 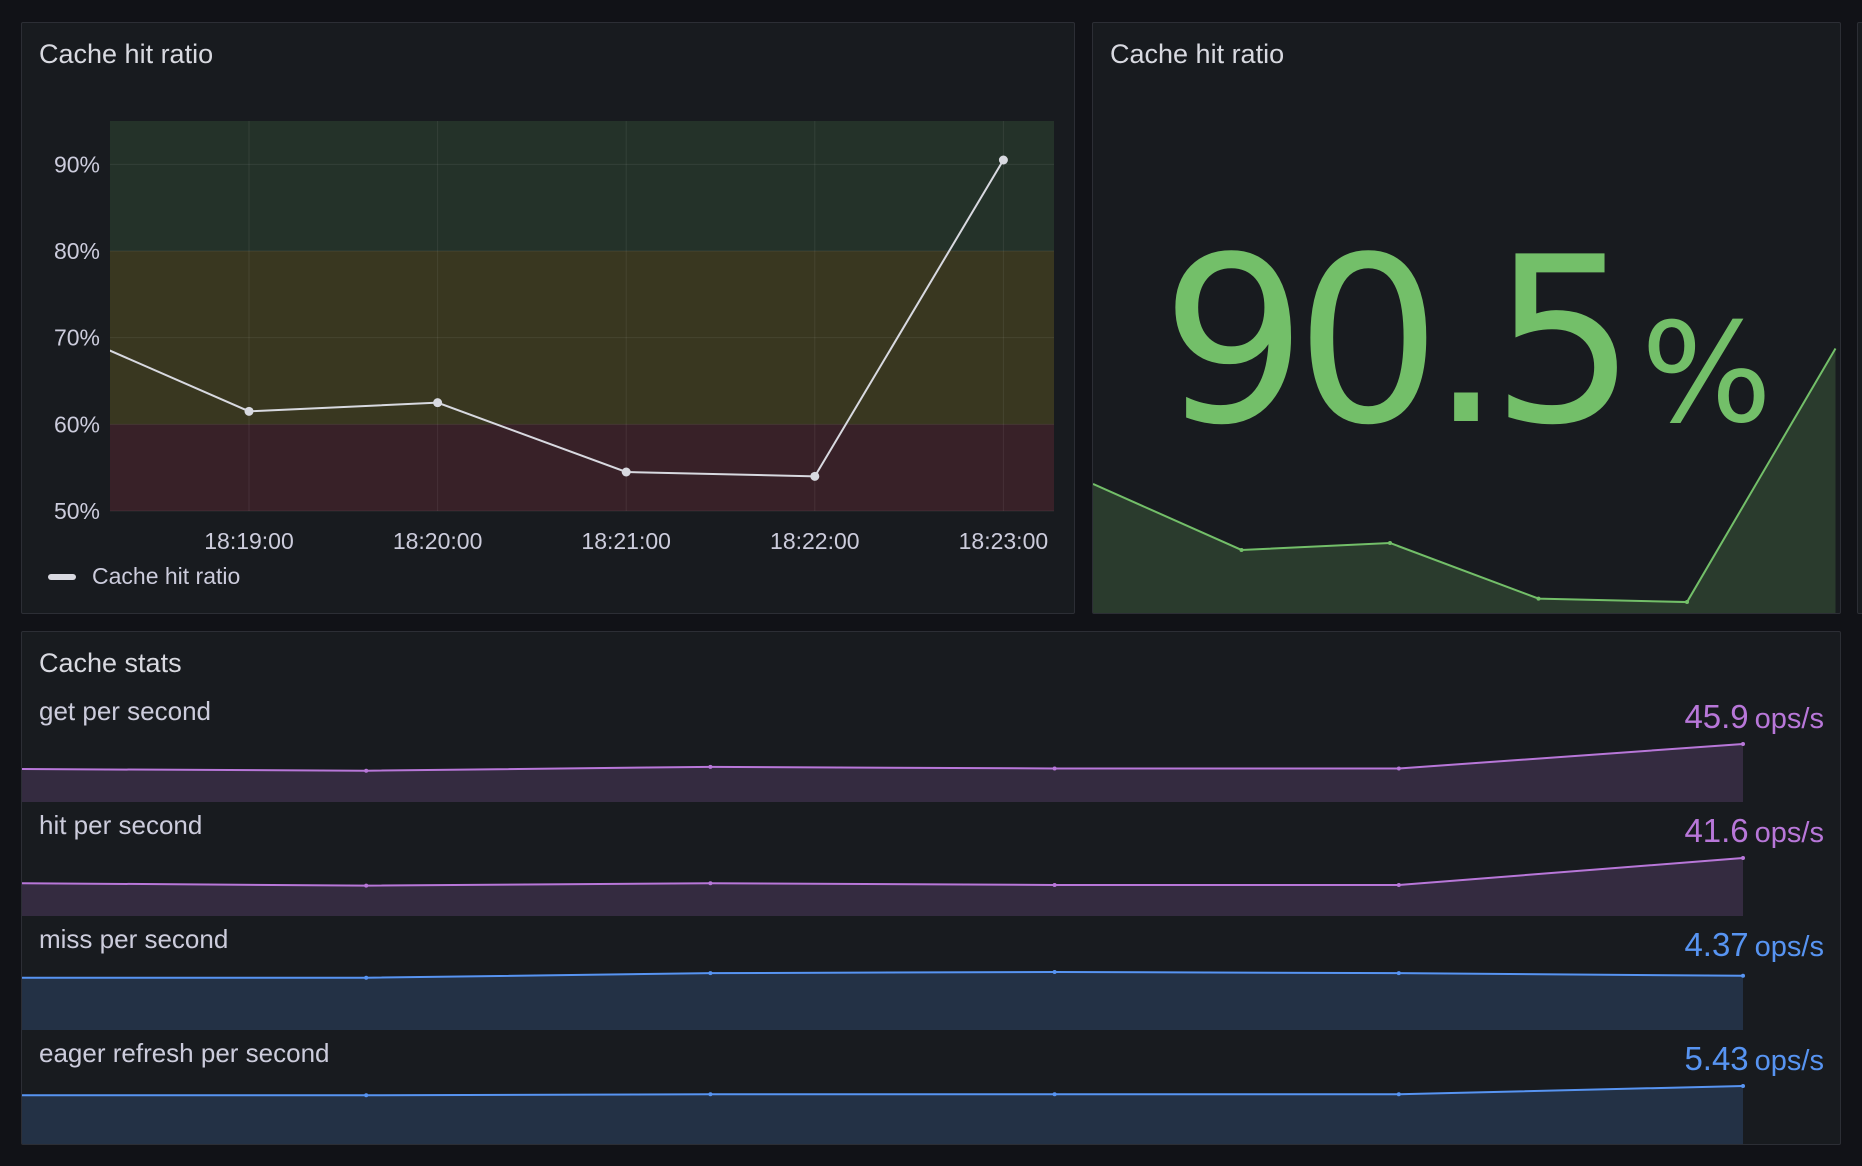 What do you see at coordinates (77, 424) in the screenshot?
I see `y-tick-label: 60%` at bounding box center [77, 424].